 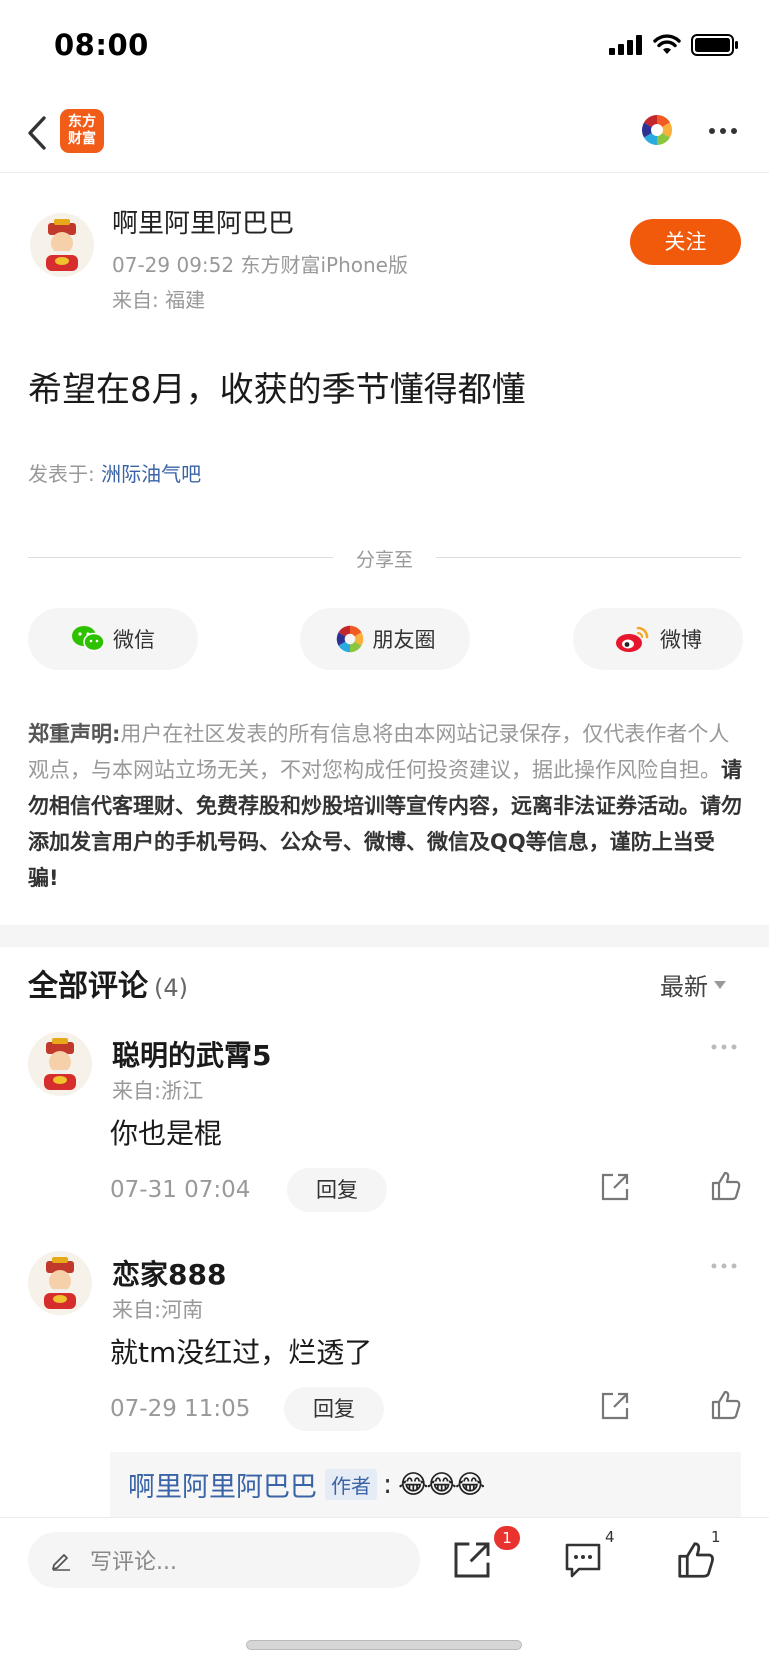 I want to click on status-icons, so click(x=674, y=45).